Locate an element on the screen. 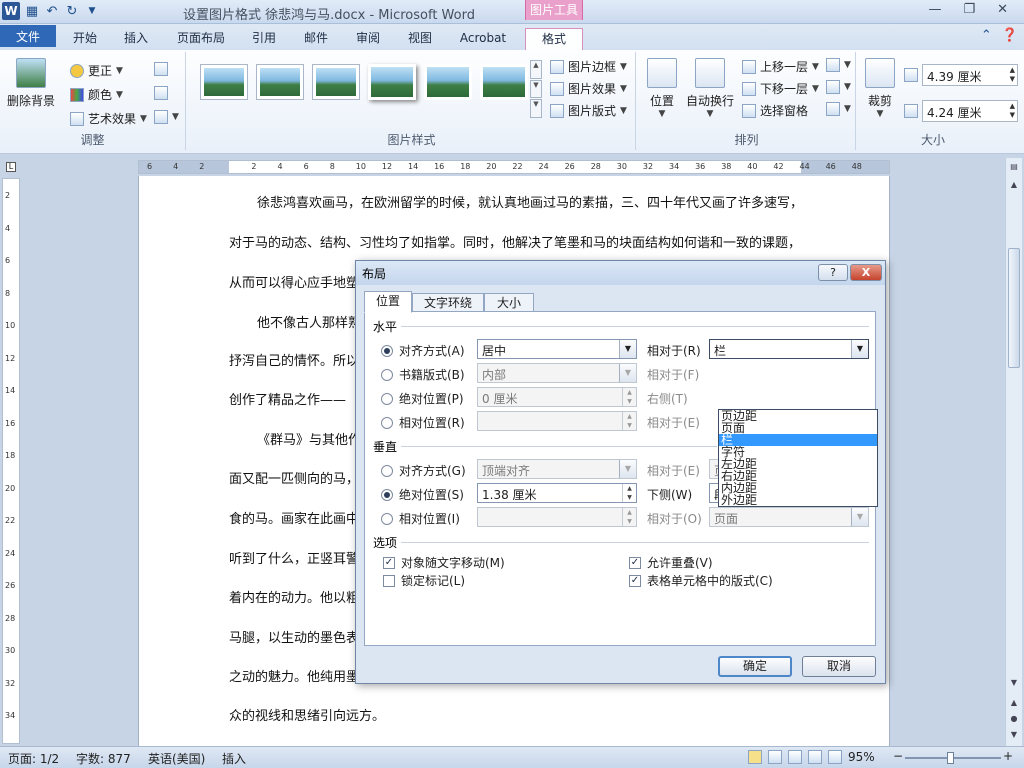  tab-home: 开始 is located at coordinates (85, 39).